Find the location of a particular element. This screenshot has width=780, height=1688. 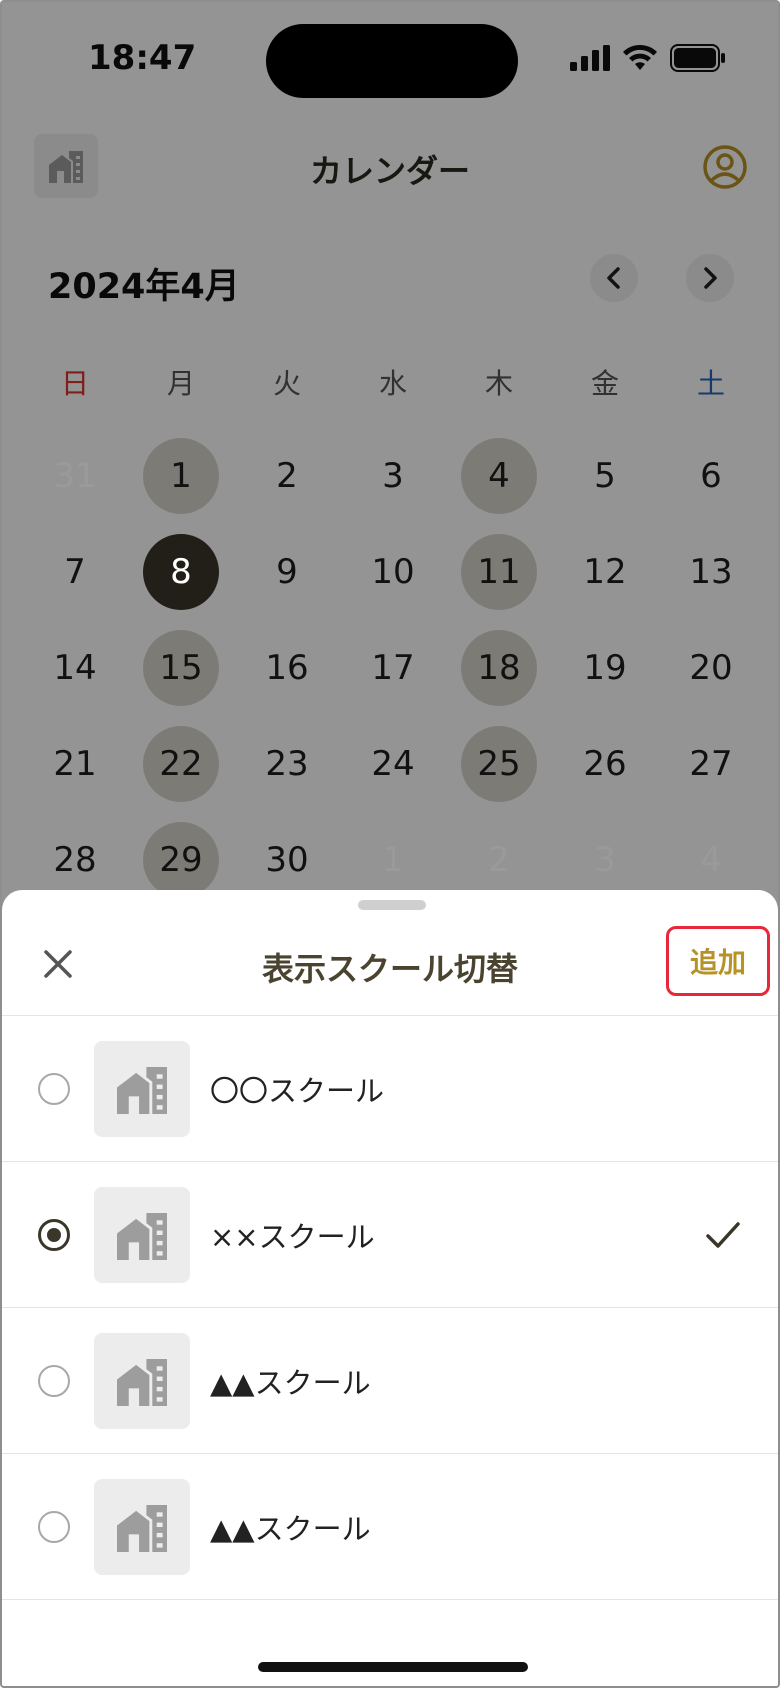

sheet-header: 表示スクール切替 追加 is located at coordinates (390, 963).